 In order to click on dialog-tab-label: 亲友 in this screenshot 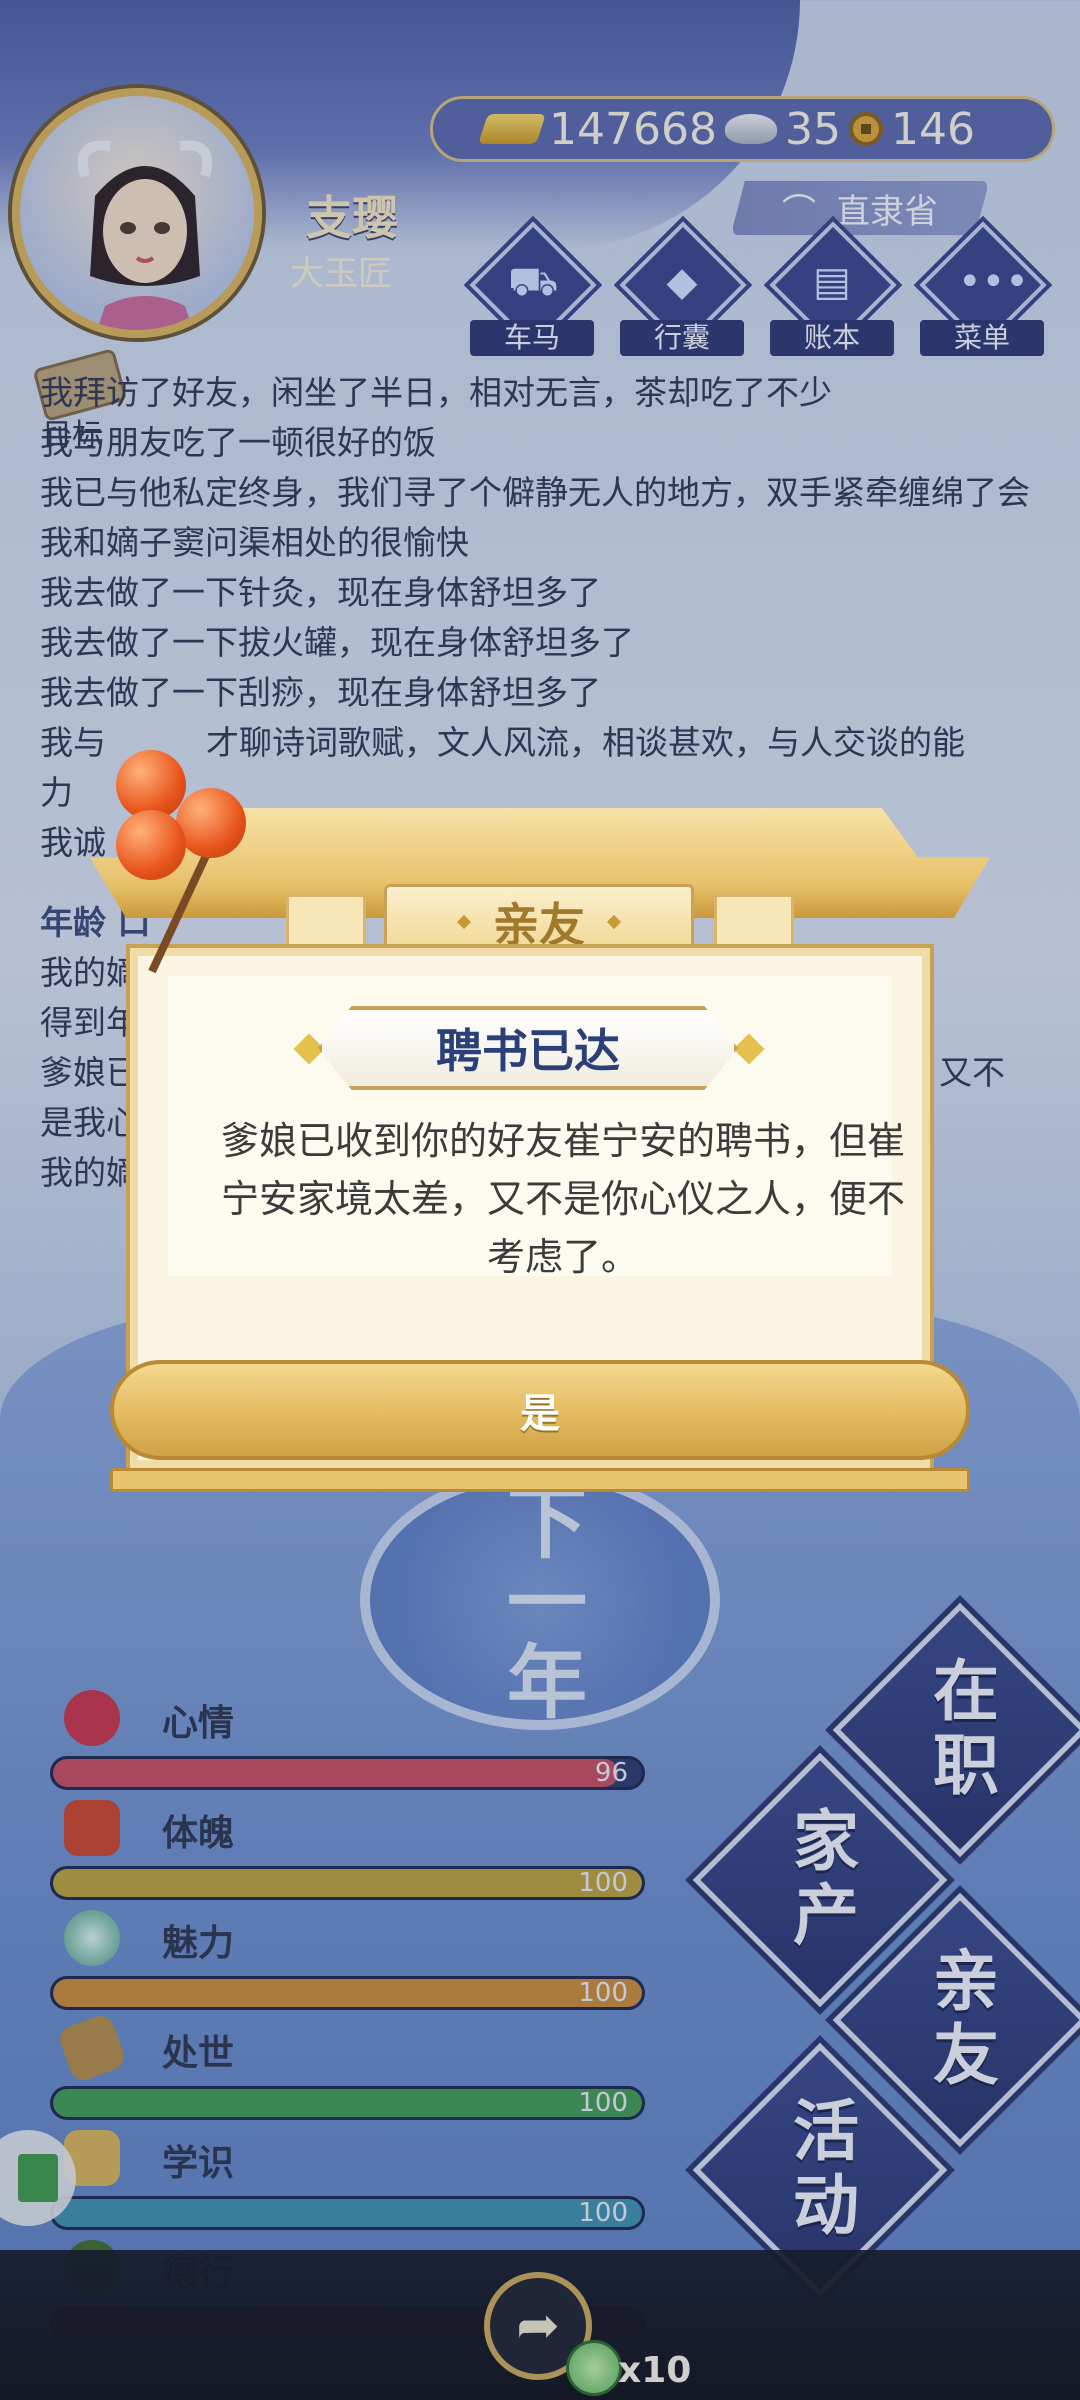, I will do `click(539, 925)`.